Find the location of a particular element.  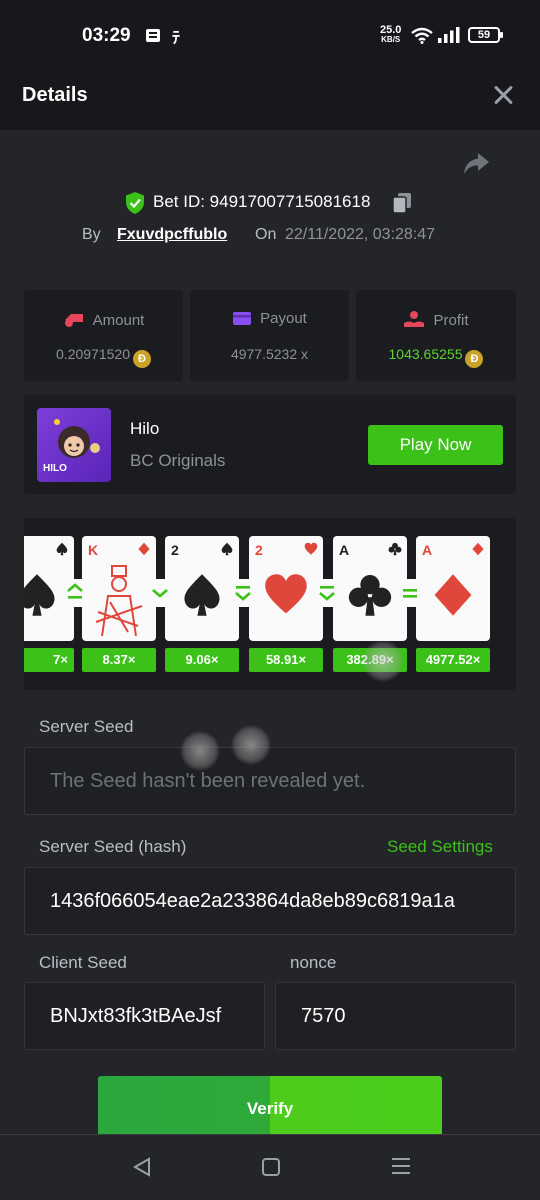

payout-card: Payout 4977.5232 x is located at coordinates (269, 335).